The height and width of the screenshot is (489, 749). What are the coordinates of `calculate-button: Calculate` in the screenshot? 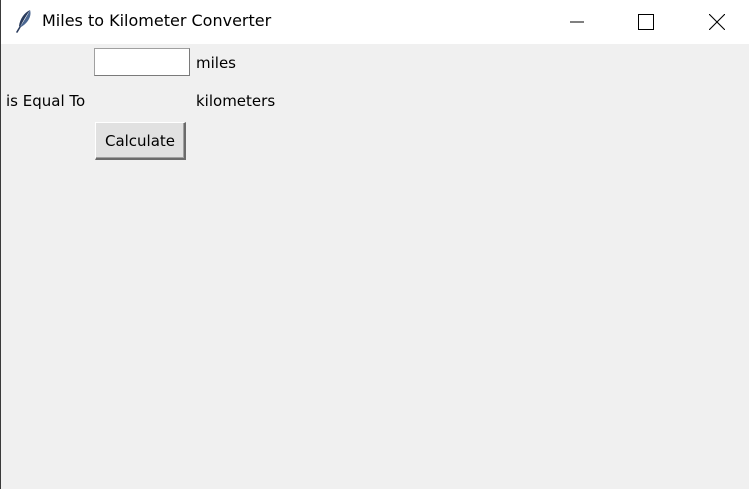 It's located at (140, 141).